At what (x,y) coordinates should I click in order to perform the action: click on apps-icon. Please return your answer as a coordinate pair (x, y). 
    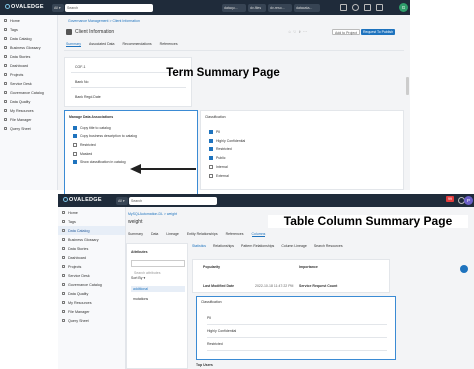
    Looking at the image, I should click on (379, 7).